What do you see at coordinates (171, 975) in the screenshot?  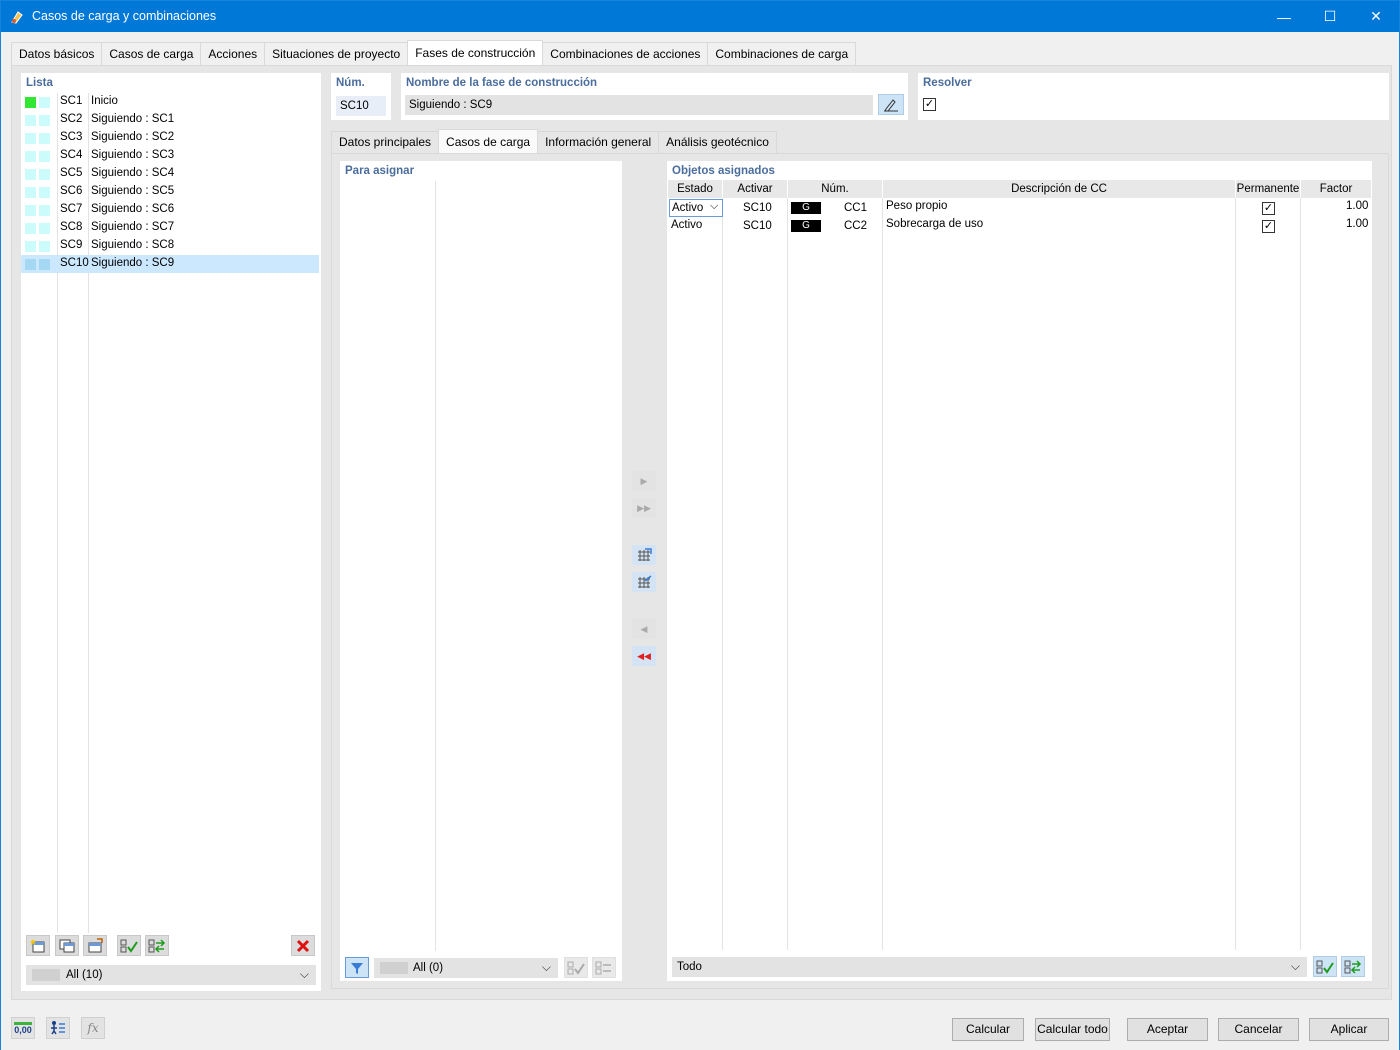 I see `list-filter-combo: All (10) ⌵` at bounding box center [171, 975].